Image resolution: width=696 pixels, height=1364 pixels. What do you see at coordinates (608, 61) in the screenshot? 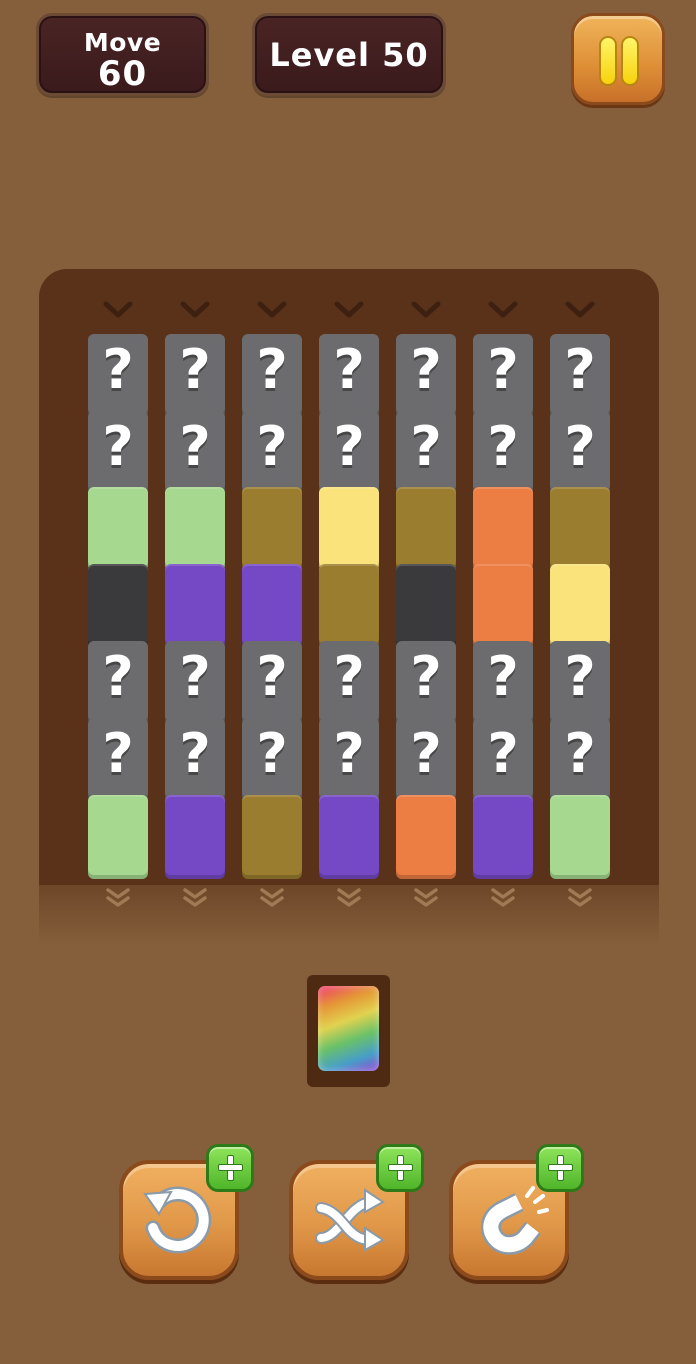
I see `pause-icon` at bounding box center [608, 61].